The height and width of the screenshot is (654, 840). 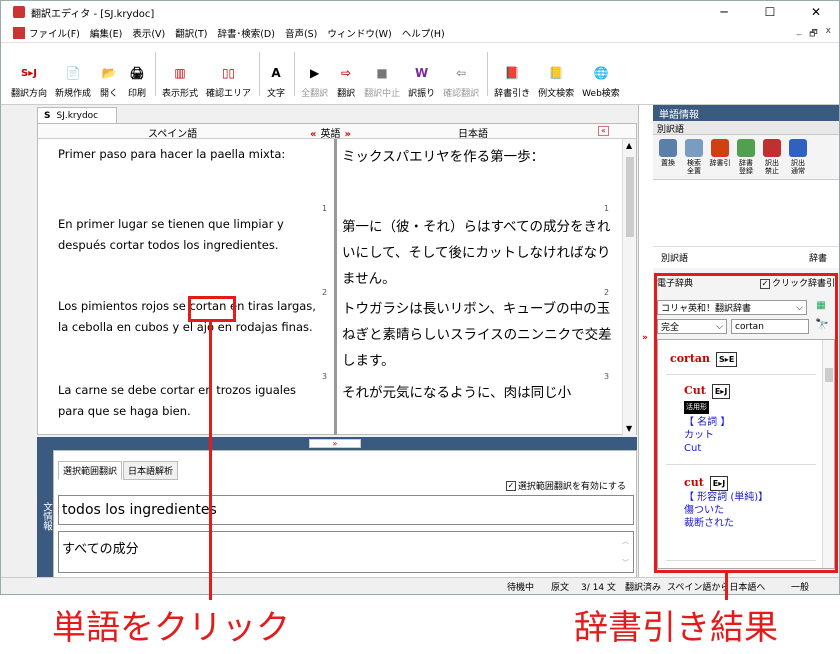 I want to click on switch-right-arrow: », so click(x=347, y=134).